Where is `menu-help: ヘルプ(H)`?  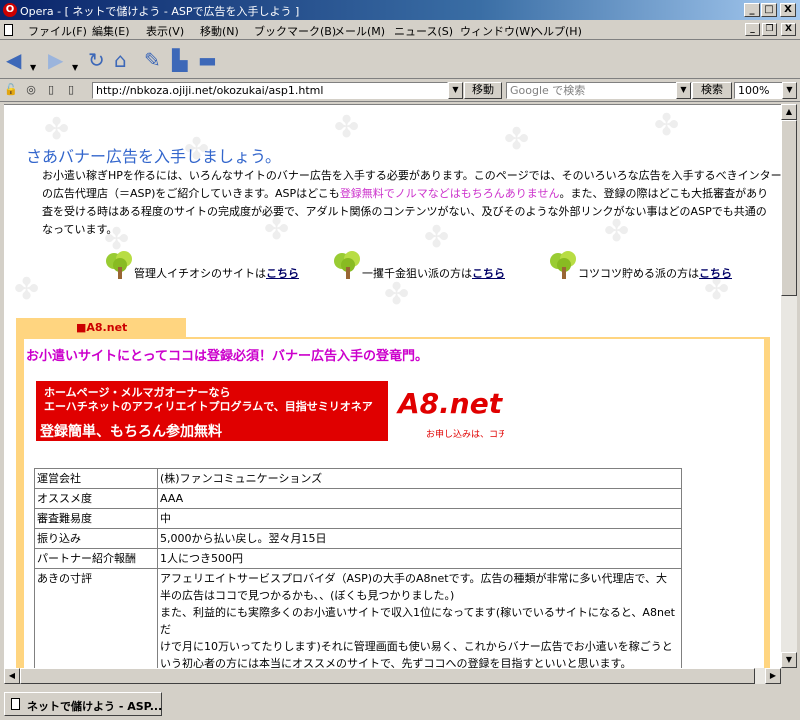
menu-help: ヘルプ(H) is located at coordinates (557, 31).